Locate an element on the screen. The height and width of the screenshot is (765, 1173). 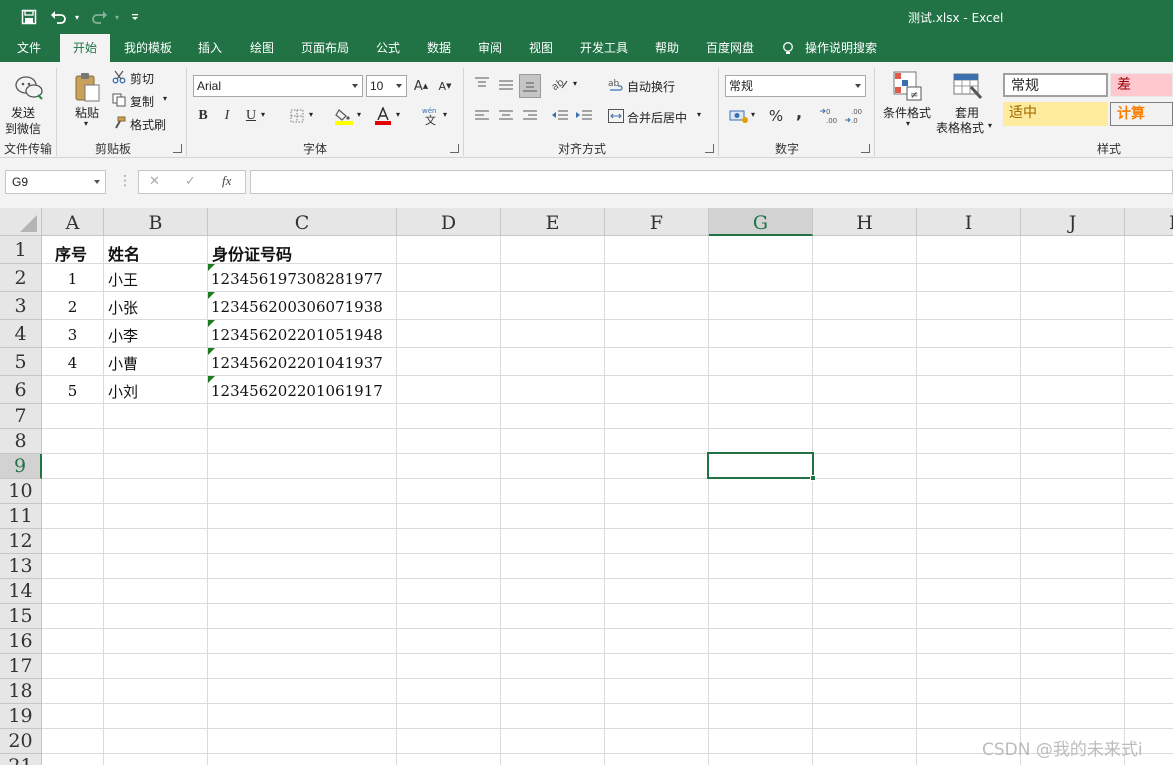
paste-icon is located at coordinates (87, 87).